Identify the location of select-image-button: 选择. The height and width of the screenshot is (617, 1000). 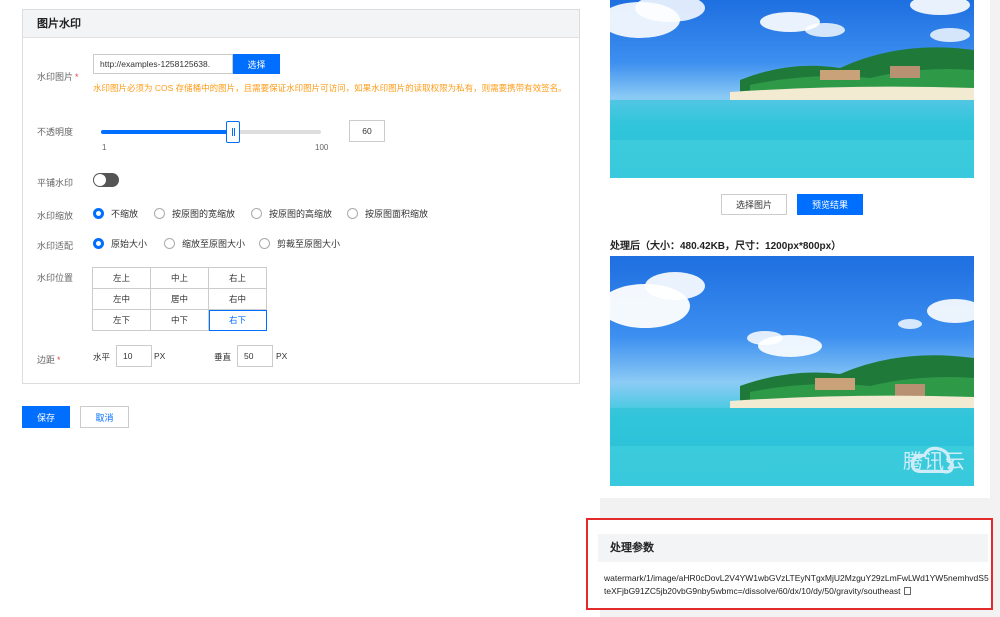
(256, 64).